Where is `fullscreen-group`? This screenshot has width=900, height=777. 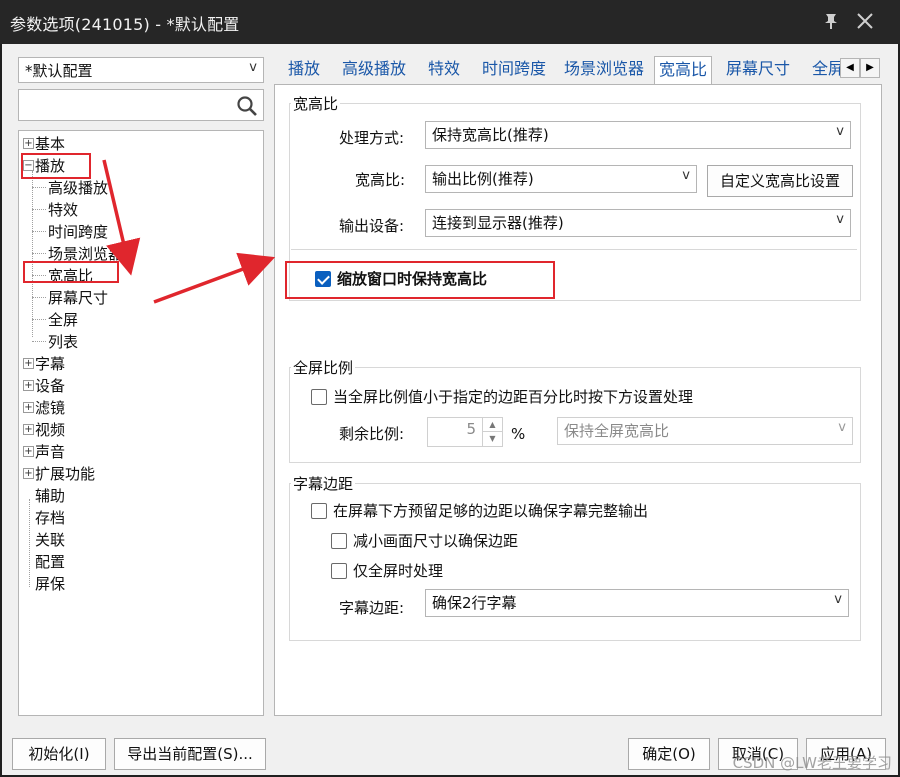 fullscreen-group is located at coordinates (575, 415).